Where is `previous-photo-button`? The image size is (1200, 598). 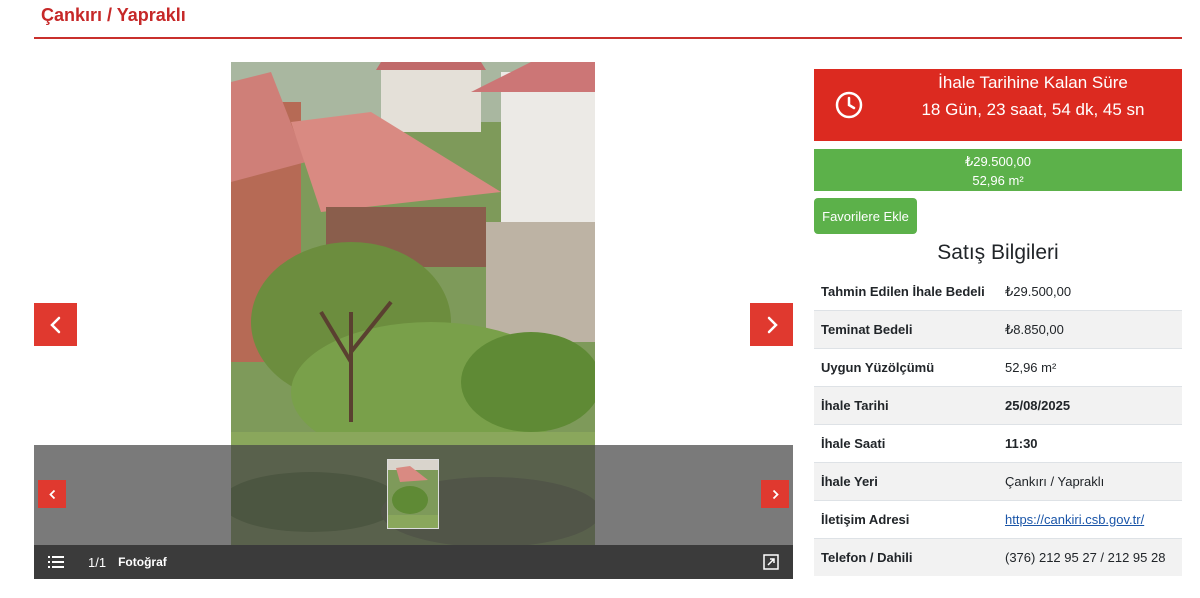 previous-photo-button is located at coordinates (55, 324).